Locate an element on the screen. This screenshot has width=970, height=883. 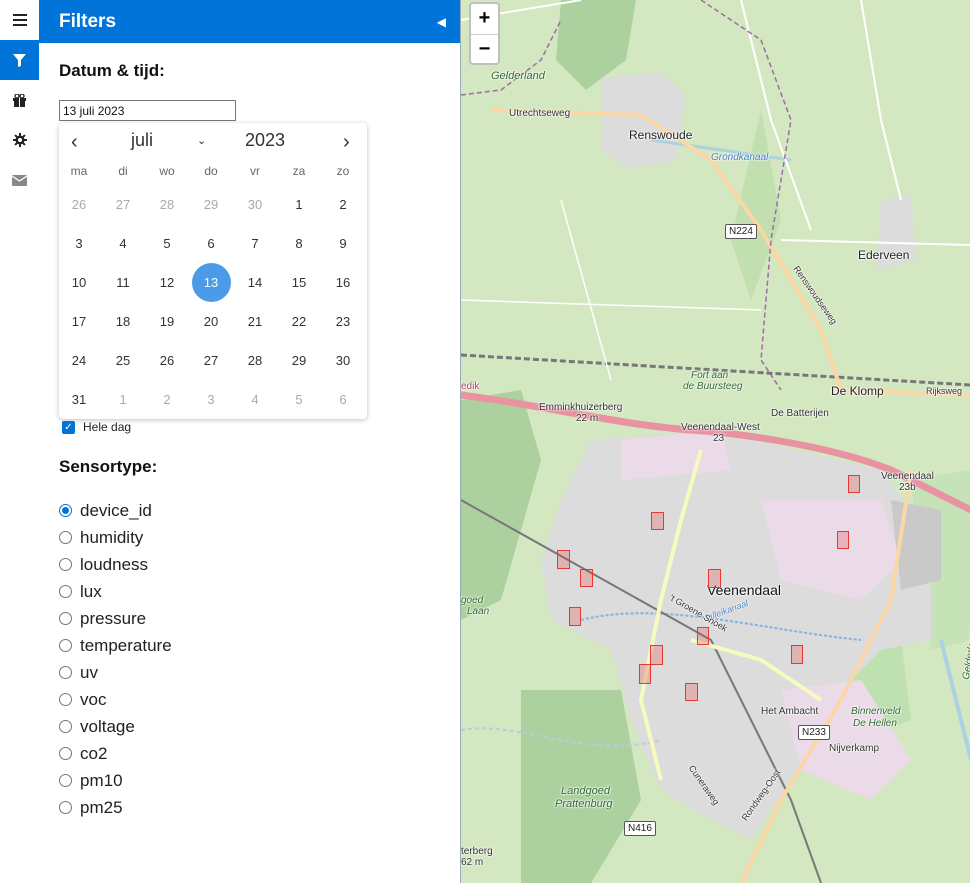
weekday-label: zo is located at coordinates (343, 171).